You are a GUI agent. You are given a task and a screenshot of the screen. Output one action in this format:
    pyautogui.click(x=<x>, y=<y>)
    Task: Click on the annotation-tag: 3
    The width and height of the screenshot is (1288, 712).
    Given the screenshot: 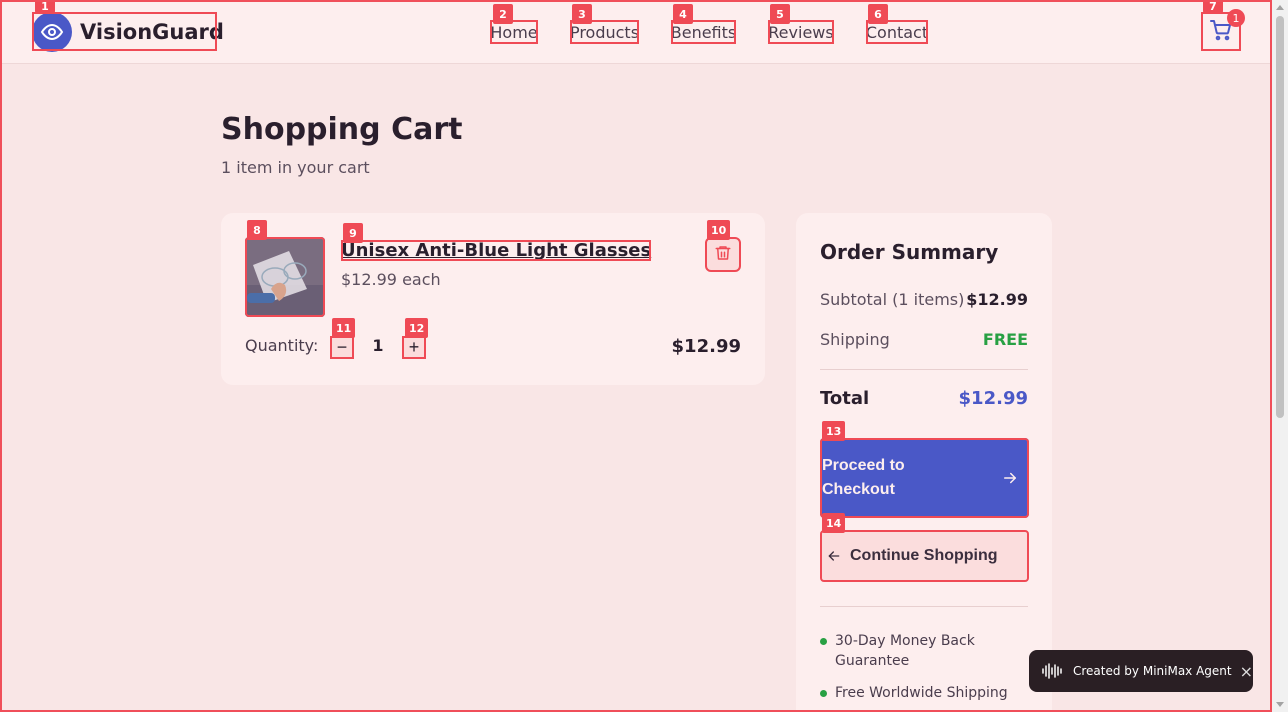 What is the action you would take?
    pyautogui.click(x=582, y=14)
    